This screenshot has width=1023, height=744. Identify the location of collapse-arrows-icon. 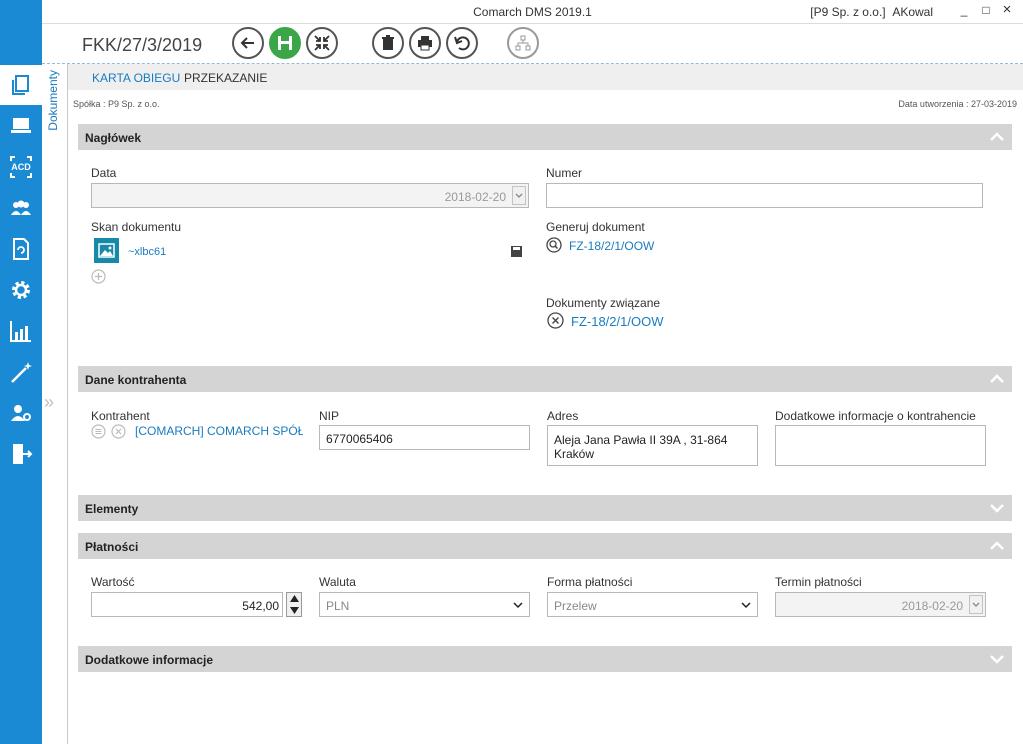
(322, 43).